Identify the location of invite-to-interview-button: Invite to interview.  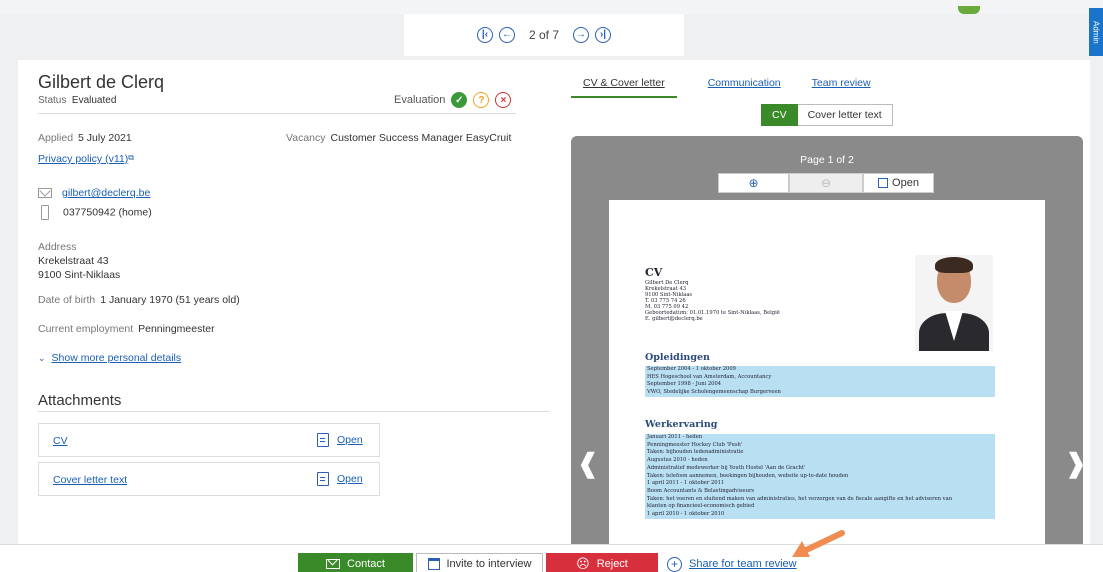
(479, 562).